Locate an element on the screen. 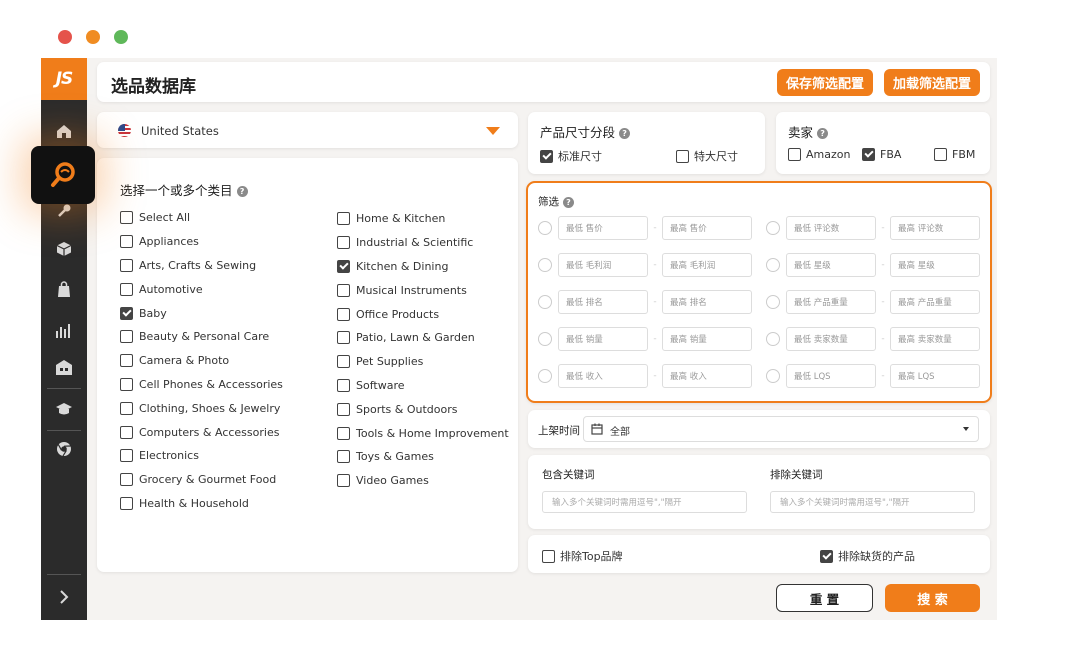 The image size is (1080, 649). product-database-icon is located at coordinates (63, 175).